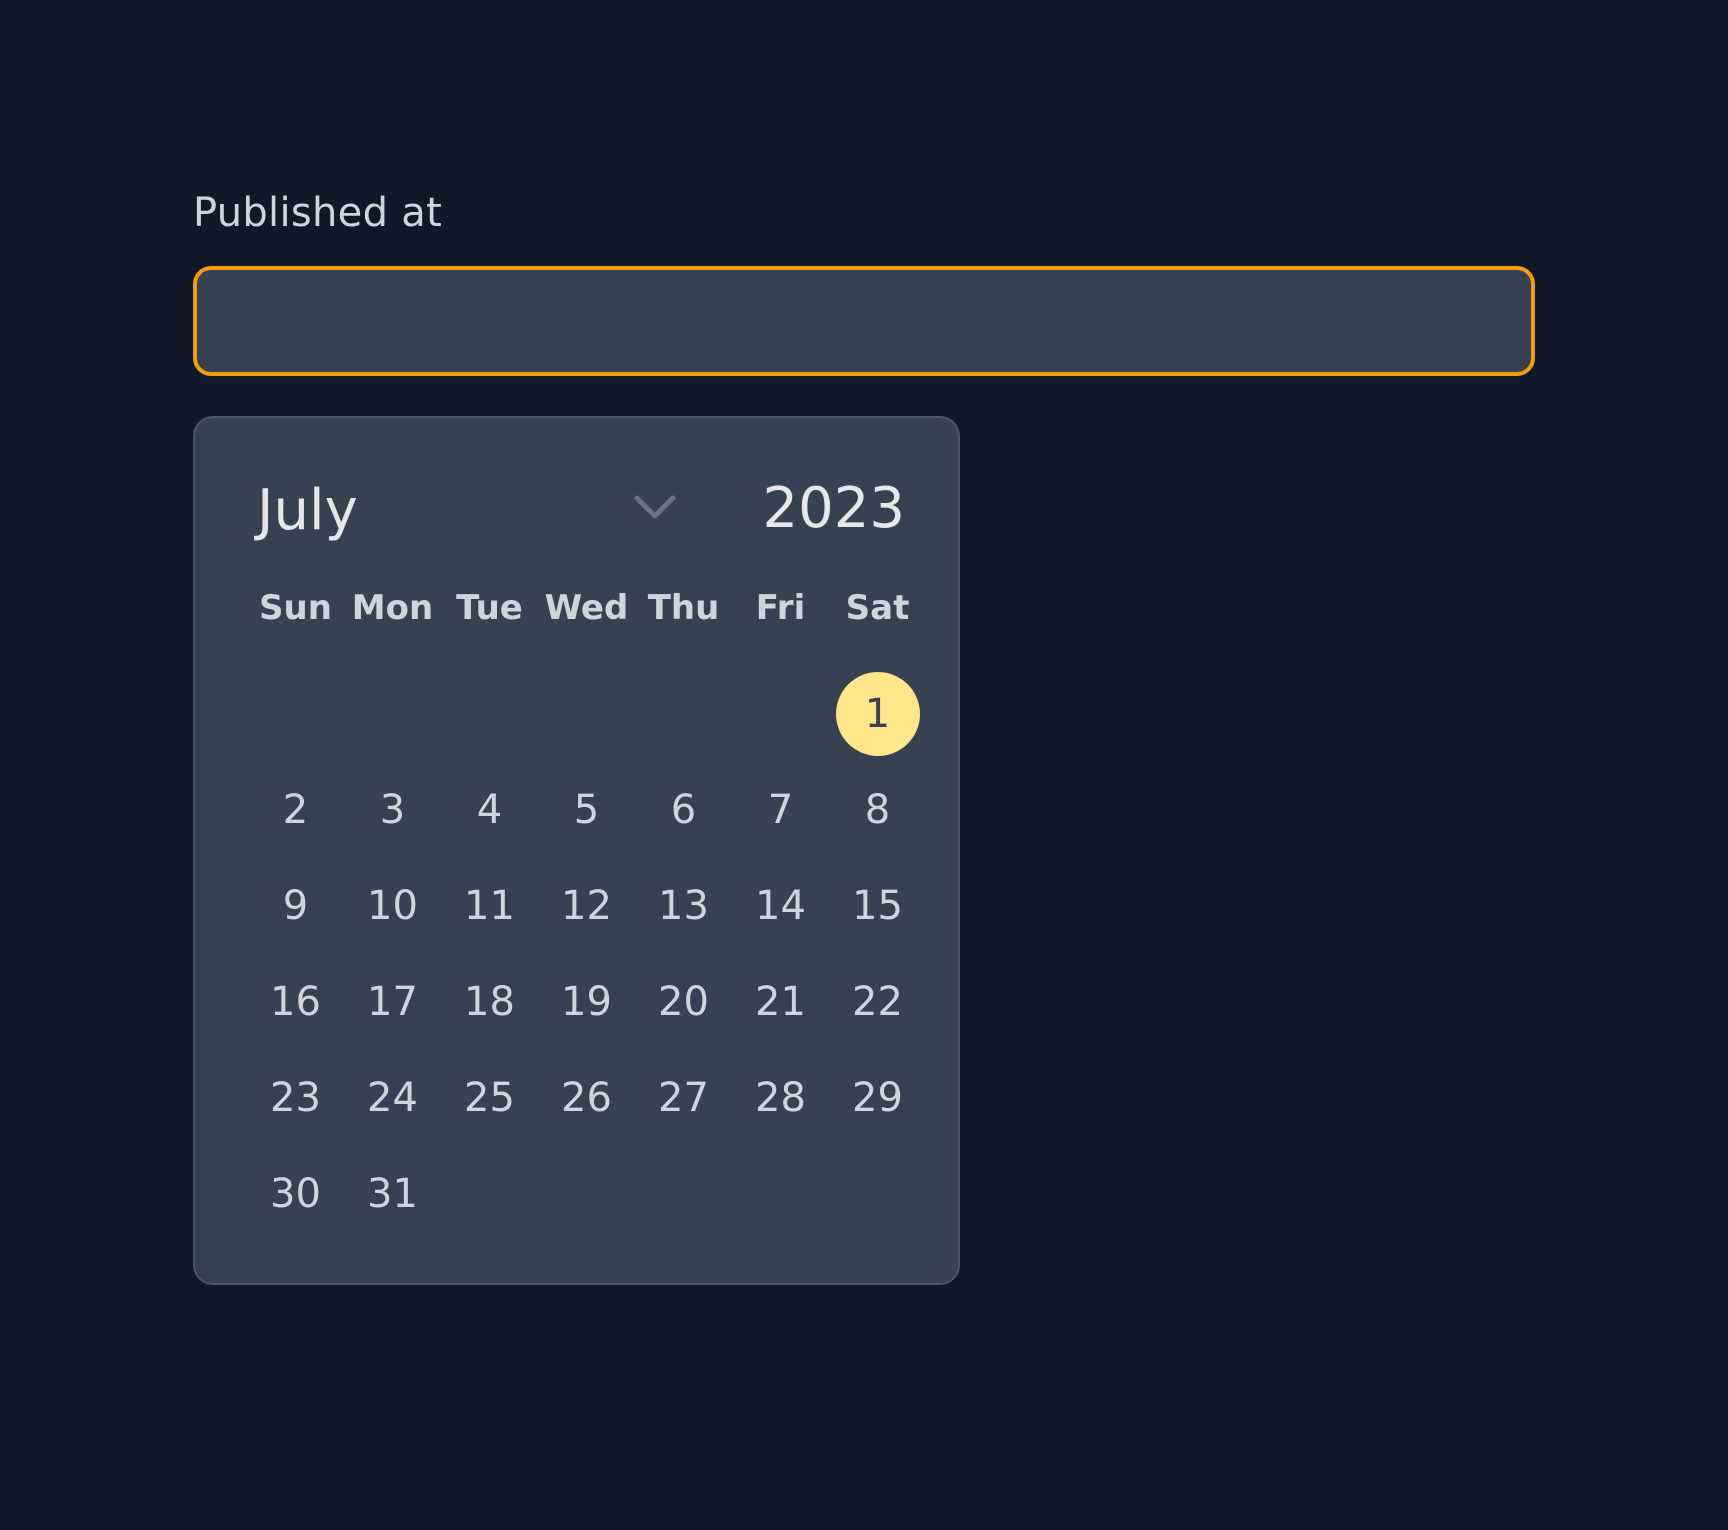 The width and height of the screenshot is (1728, 1530). I want to click on day-23: 23, so click(295, 1098).